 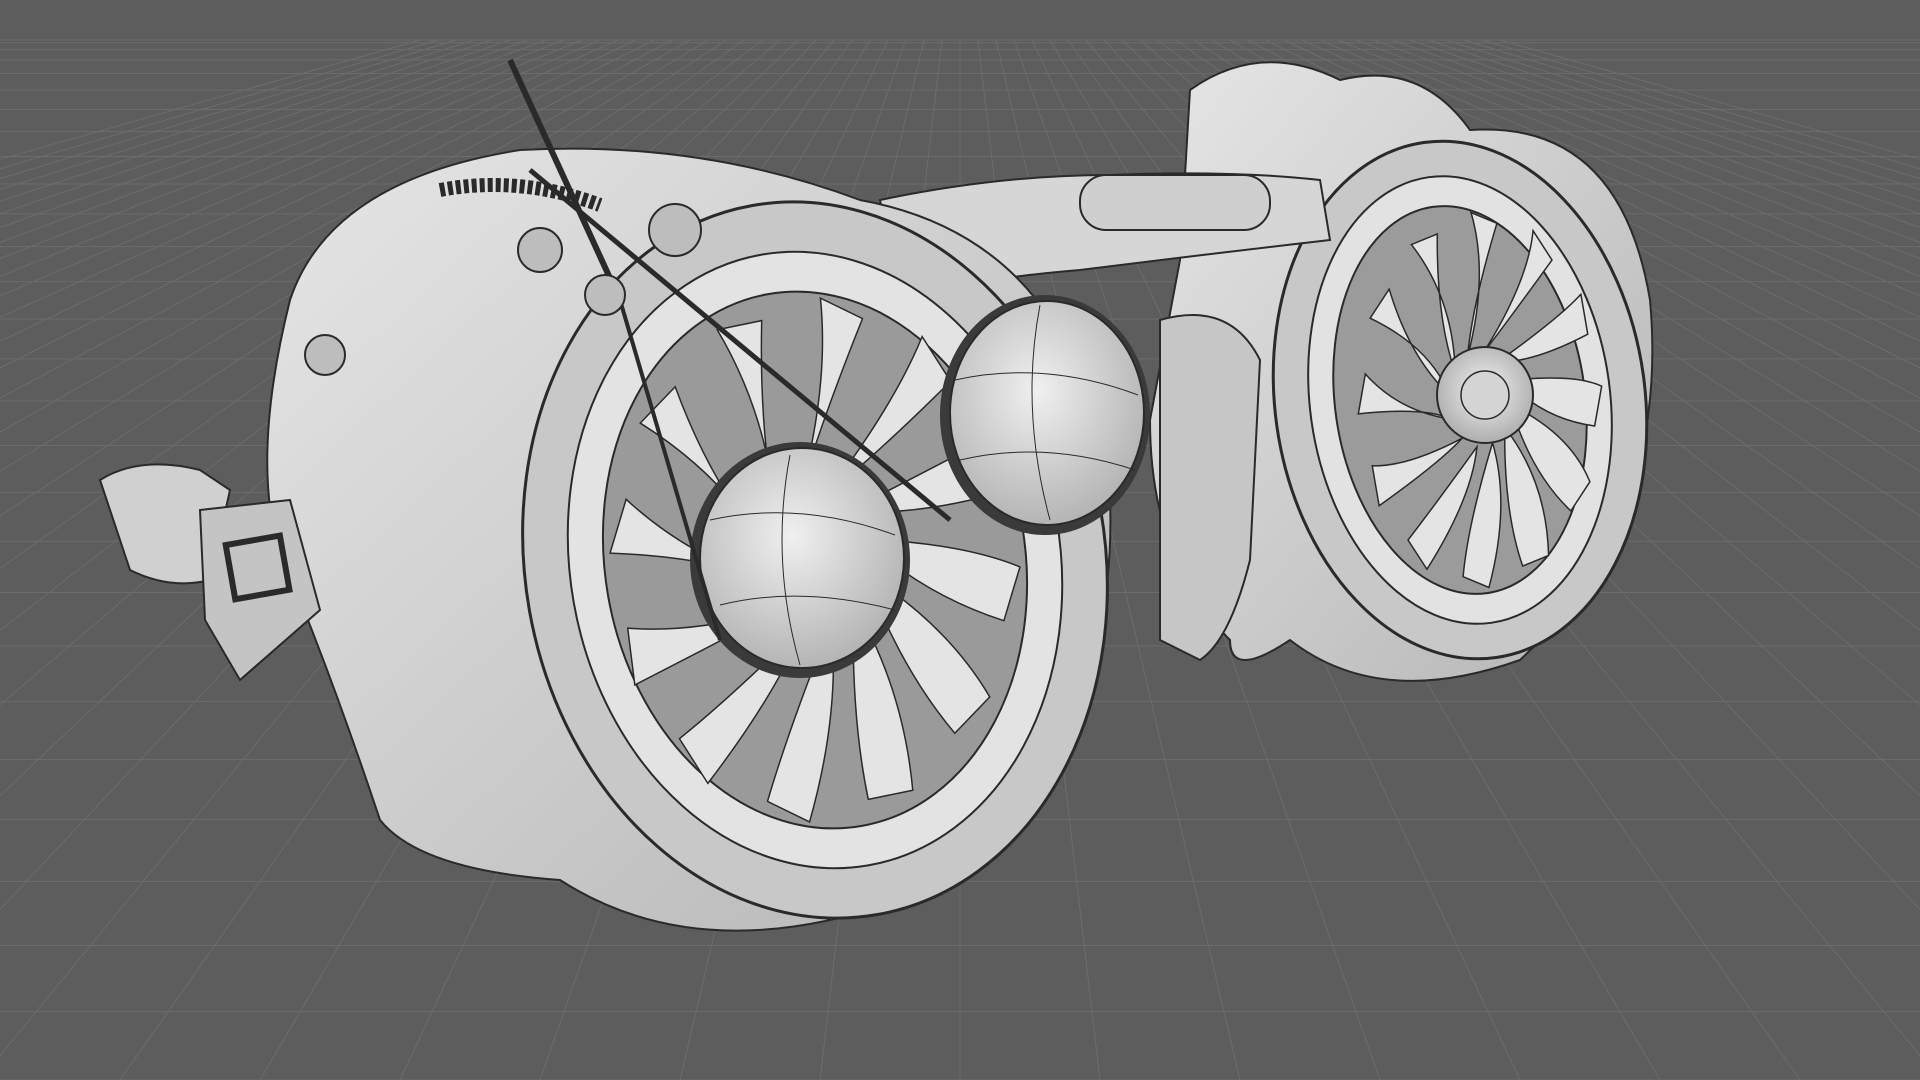 What do you see at coordinates (1045, 415) in the screenshot?
I see `right-lens-icon` at bounding box center [1045, 415].